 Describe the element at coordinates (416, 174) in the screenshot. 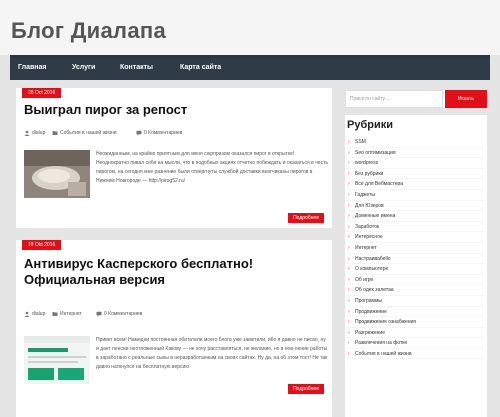

I see `category-item: › Без рубрики` at that location.